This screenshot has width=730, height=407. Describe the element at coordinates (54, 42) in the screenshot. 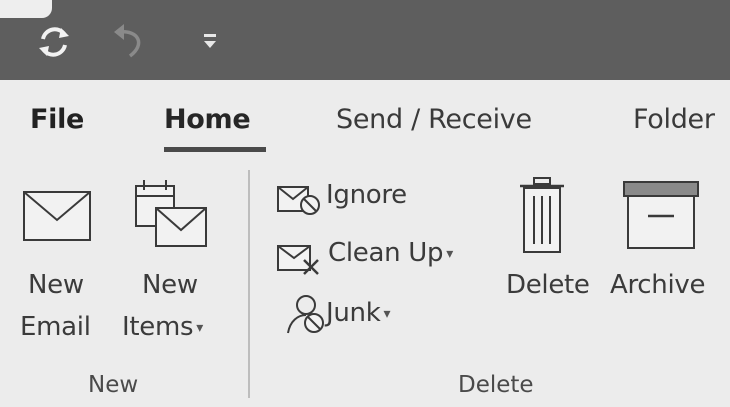

I see `sync-icon` at that location.